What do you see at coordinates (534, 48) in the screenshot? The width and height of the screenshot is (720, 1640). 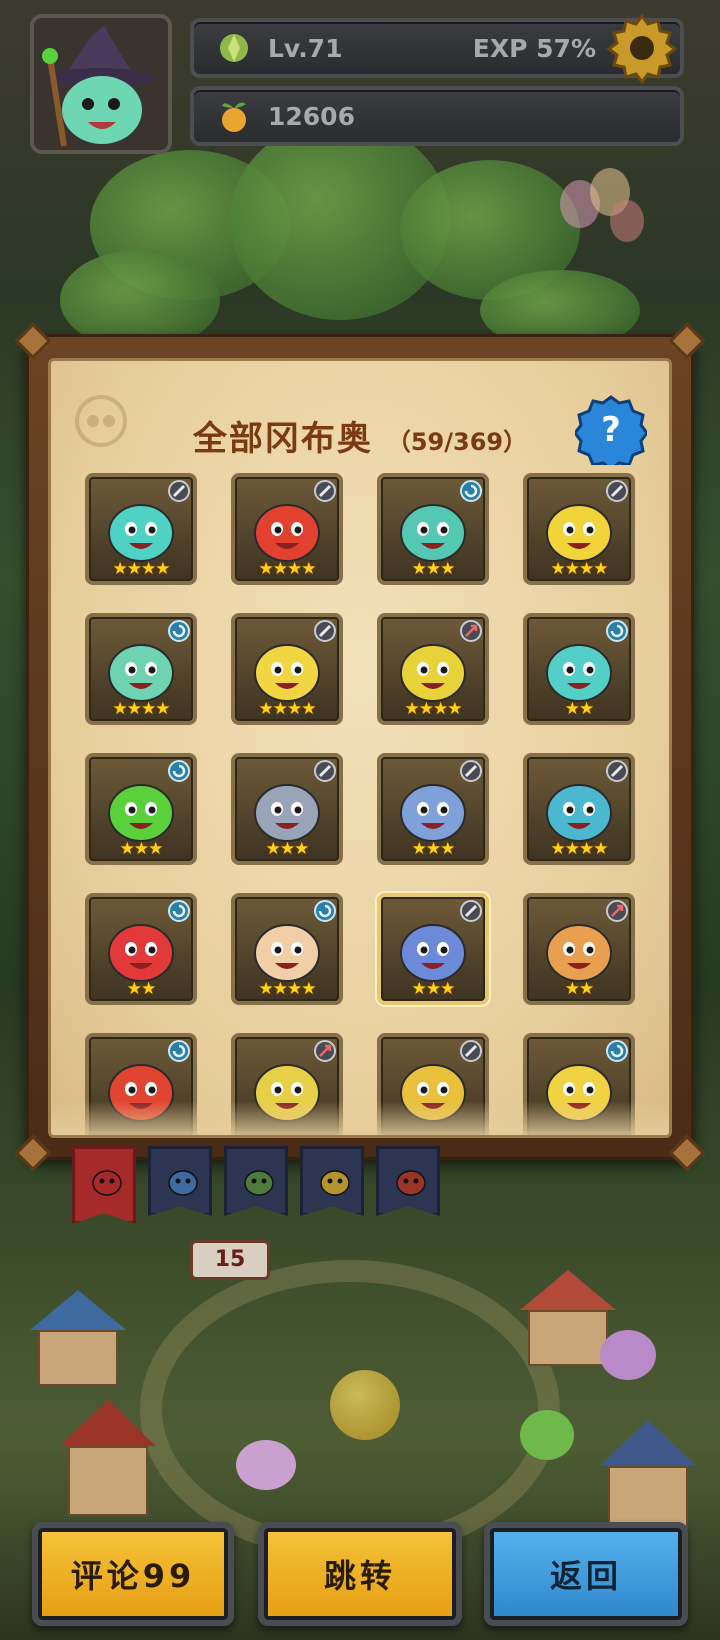 I see `exp-text: EXP 57%` at bounding box center [534, 48].